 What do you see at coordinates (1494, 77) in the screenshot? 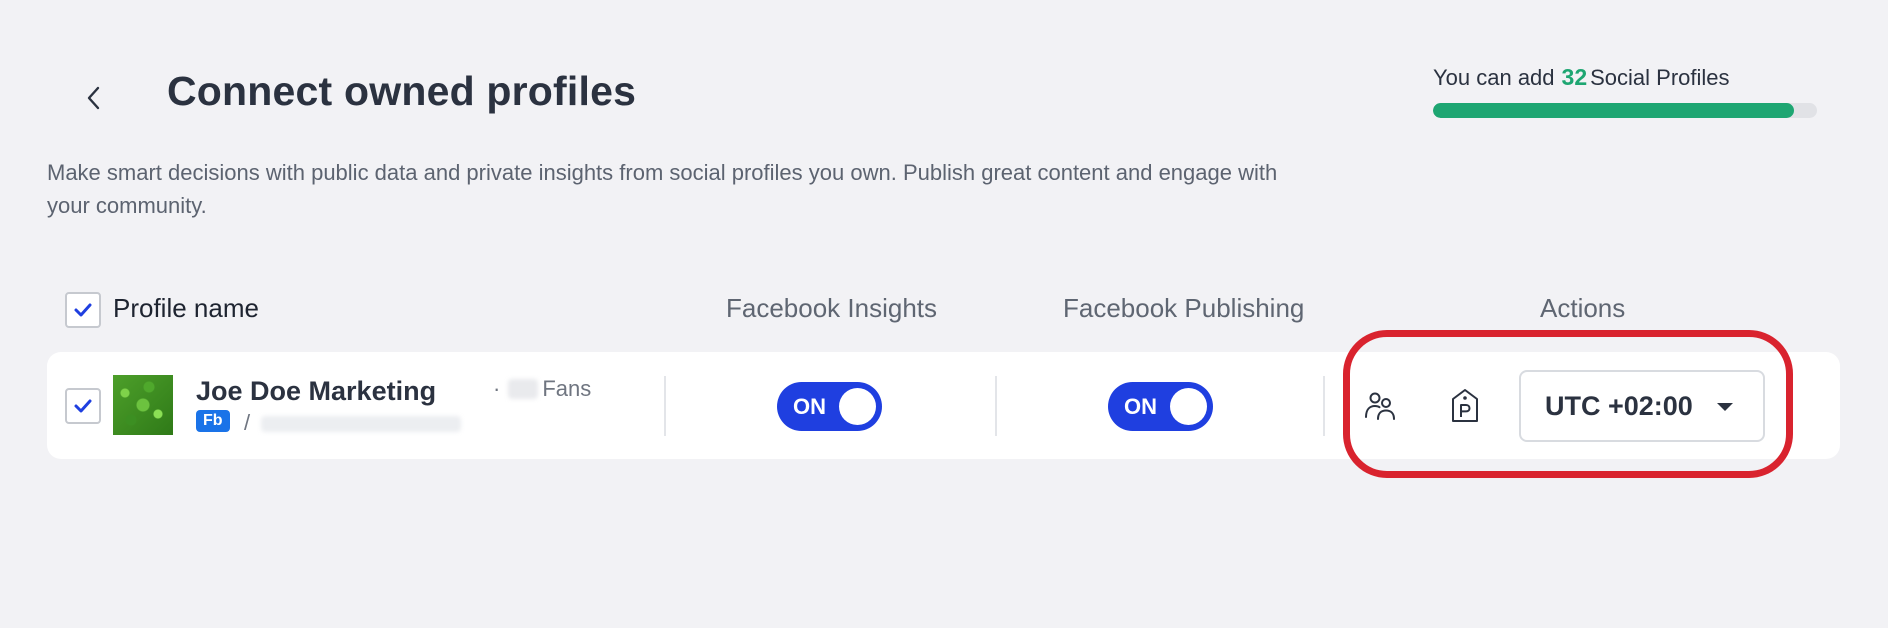
I see `quota-prefix: You can add` at bounding box center [1494, 77].